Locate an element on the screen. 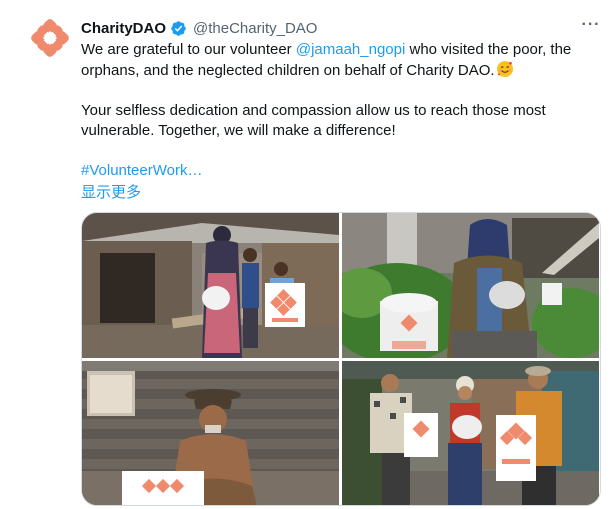 This screenshot has height=509, width=615. photo-family-house is located at coordinates (210, 285).